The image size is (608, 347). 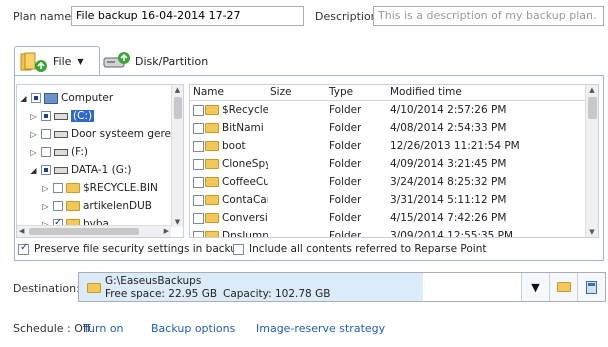 I want to click on tree-item-artikelen: ▷ artikelenDUB, so click(x=96, y=206).